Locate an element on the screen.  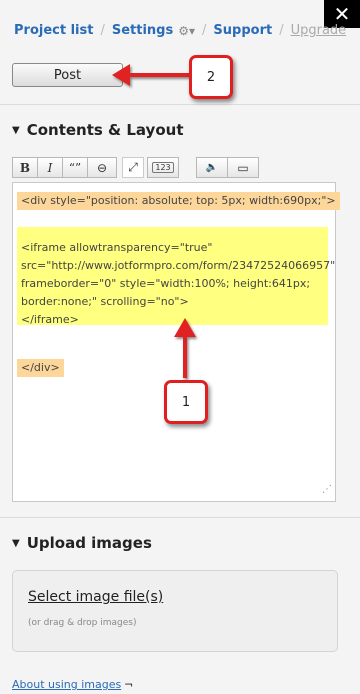
drag-drop-hint: (or drag & drop images) is located at coordinates (82, 623).